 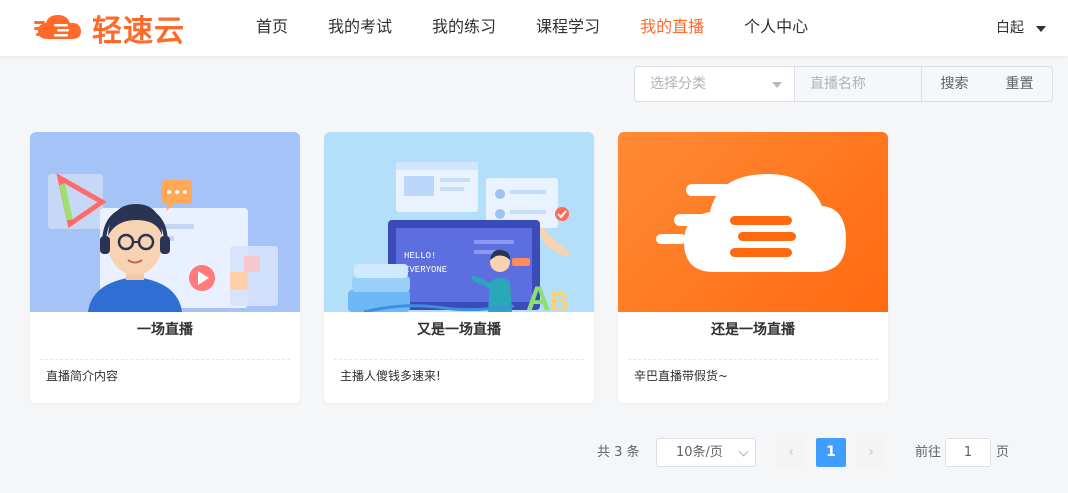 I want to click on brand-logo: 轻速云, so click(x=116, y=29).